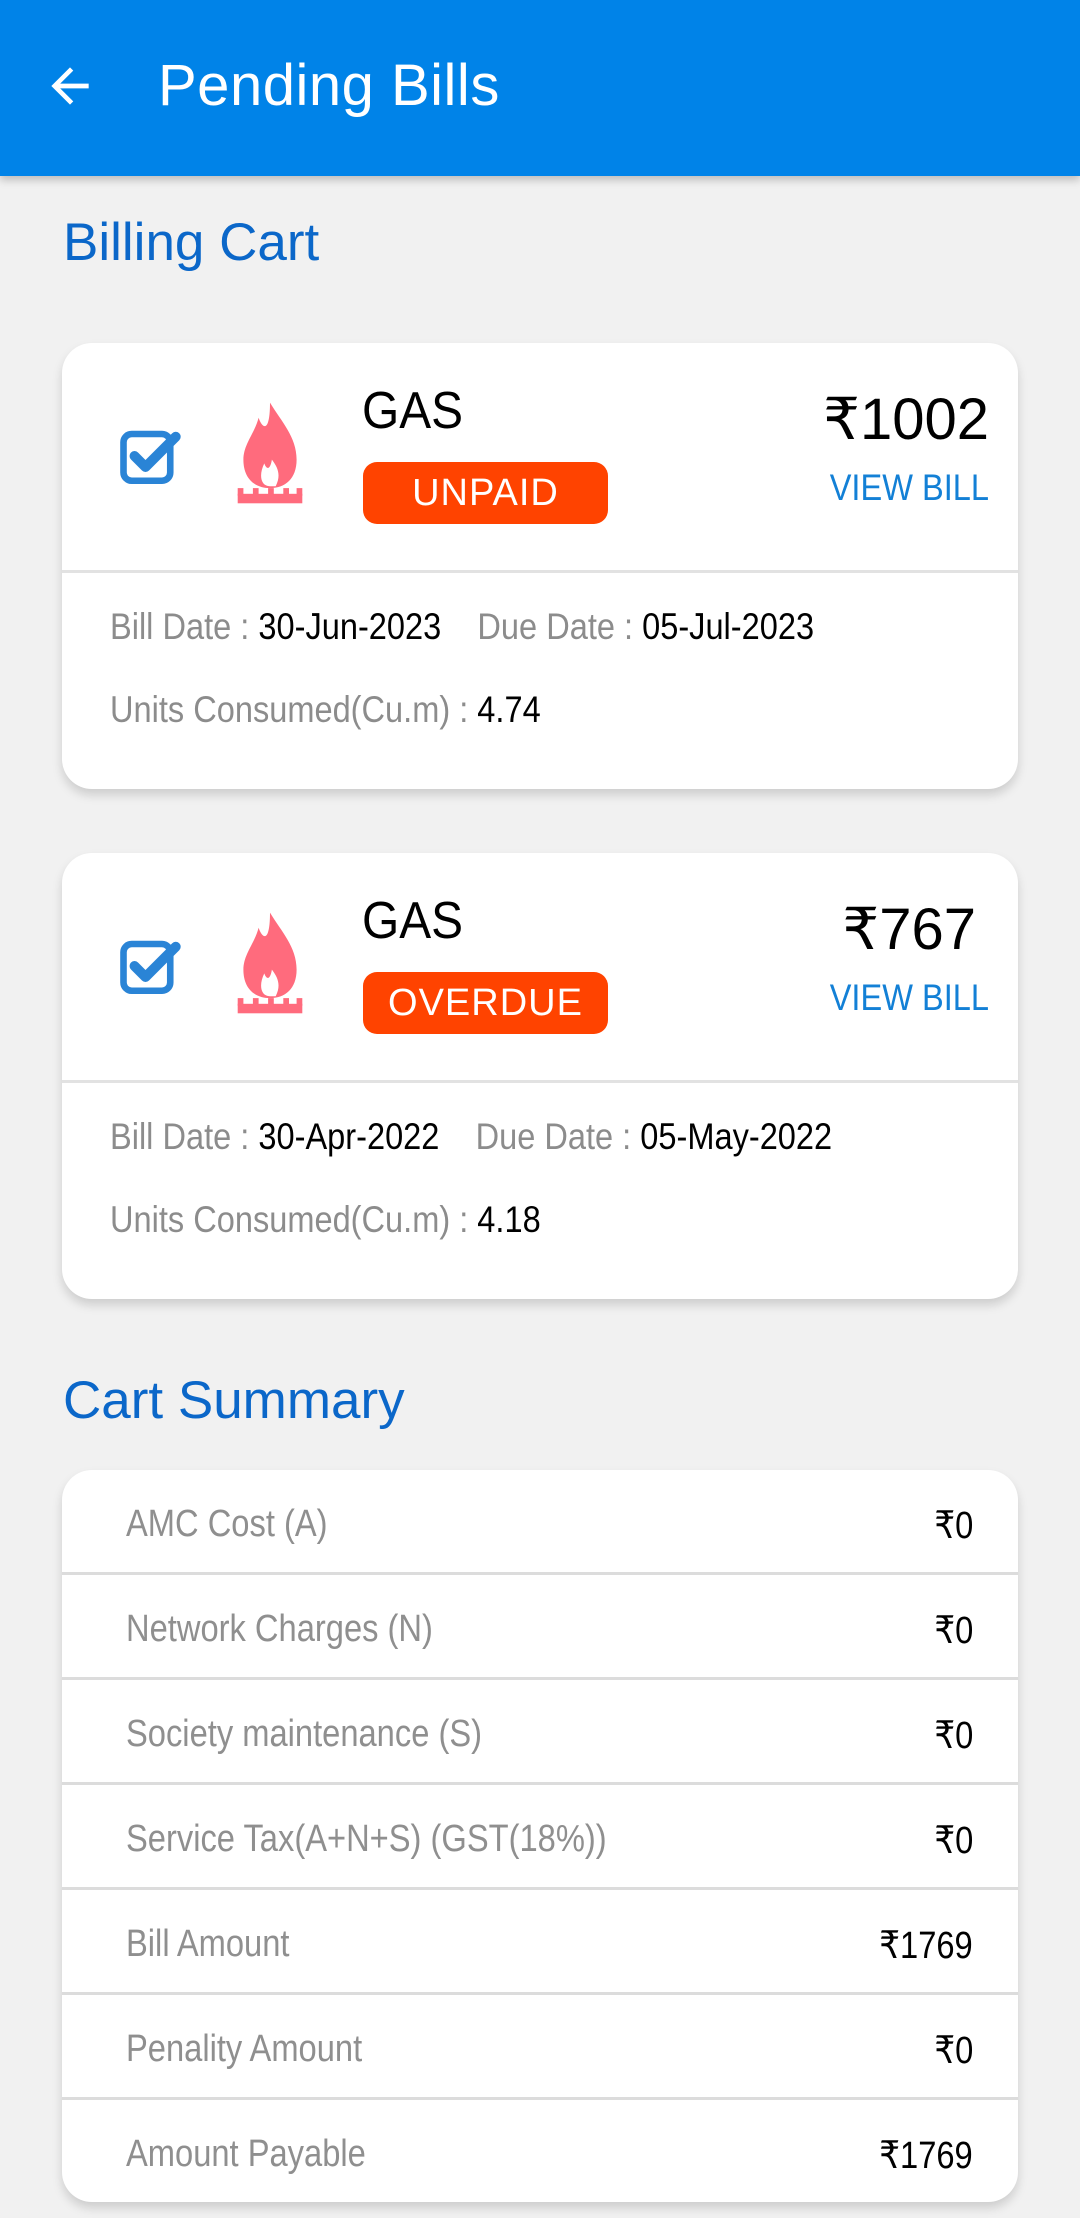  What do you see at coordinates (736, 1136) in the screenshot?
I see `due-date-value: 05-May-2022` at bounding box center [736, 1136].